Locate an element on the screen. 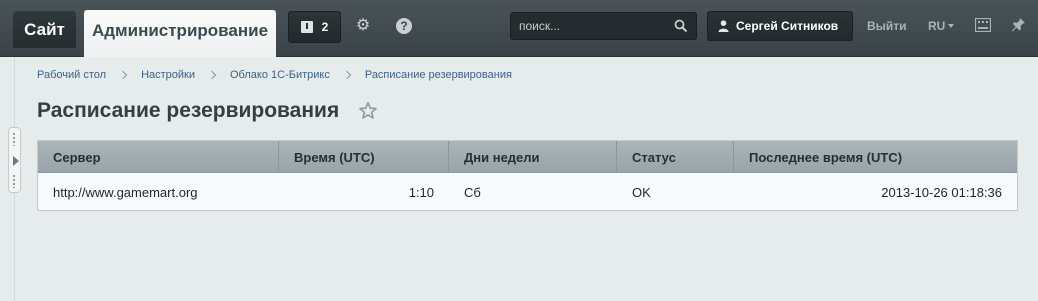  user-icon is located at coordinates (723, 26).